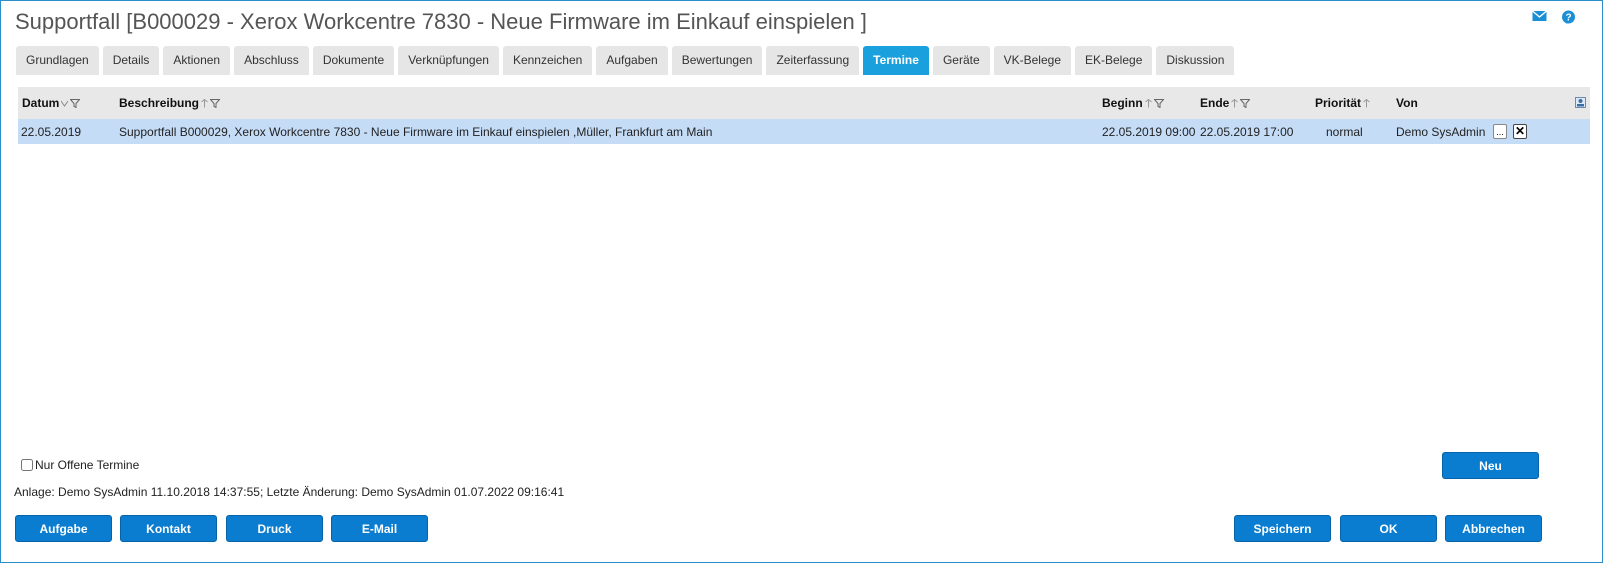 The width and height of the screenshot is (1603, 563). I want to click on column-ende-label: Ende, so click(1215, 103).